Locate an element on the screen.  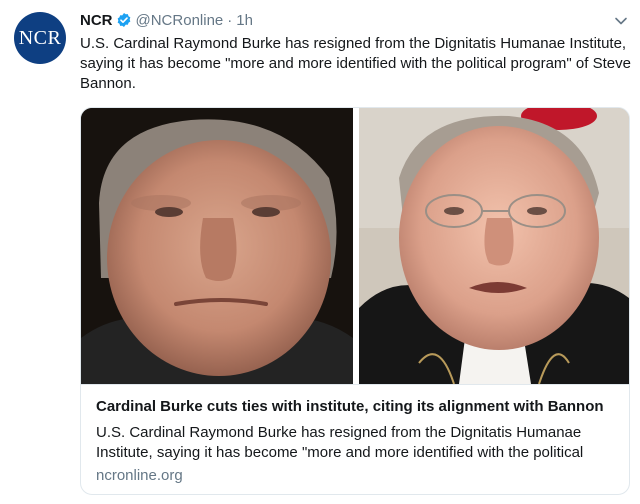
card-domain: ncronline.org is located at coordinates (139, 476).